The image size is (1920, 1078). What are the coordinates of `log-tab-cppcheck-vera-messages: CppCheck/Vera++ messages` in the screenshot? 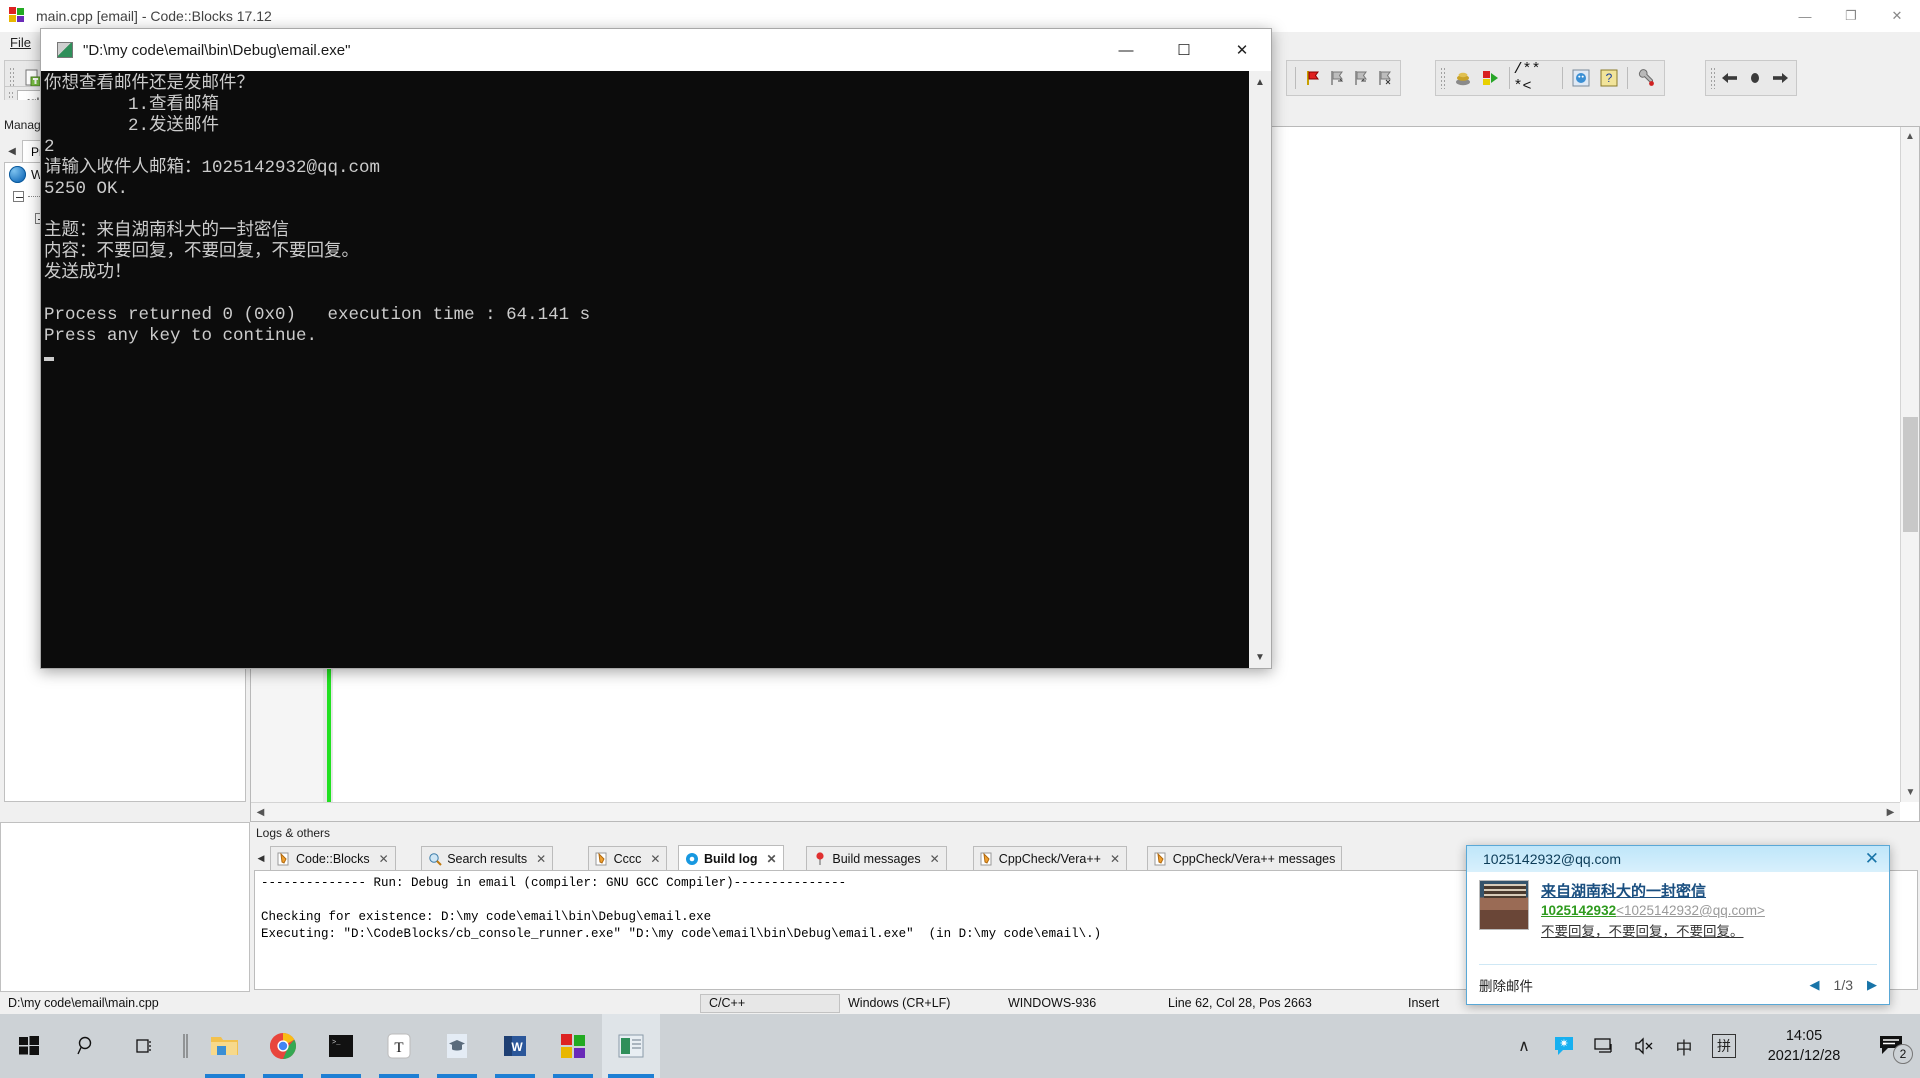 It's located at (1244, 858).